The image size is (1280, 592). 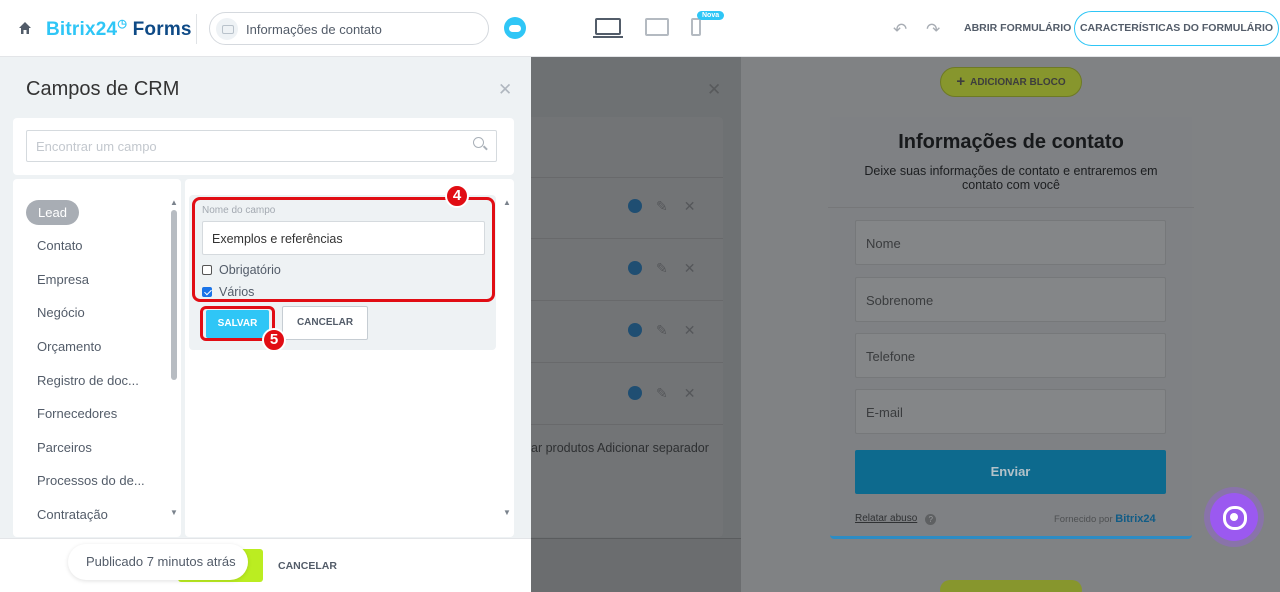 I want to click on preview-field-phone: Telefone, so click(x=1010, y=355).